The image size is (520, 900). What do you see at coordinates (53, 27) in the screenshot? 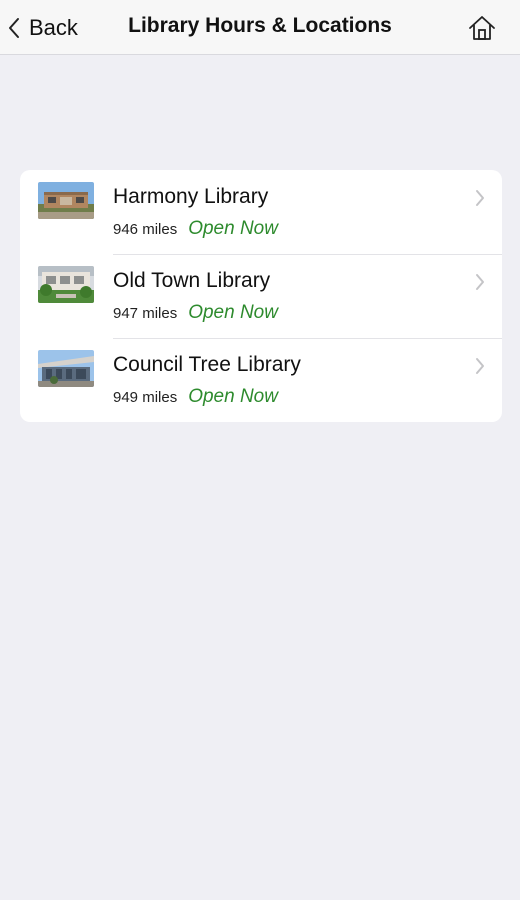
I see `back-label: Back` at bounding box center [53, 27].